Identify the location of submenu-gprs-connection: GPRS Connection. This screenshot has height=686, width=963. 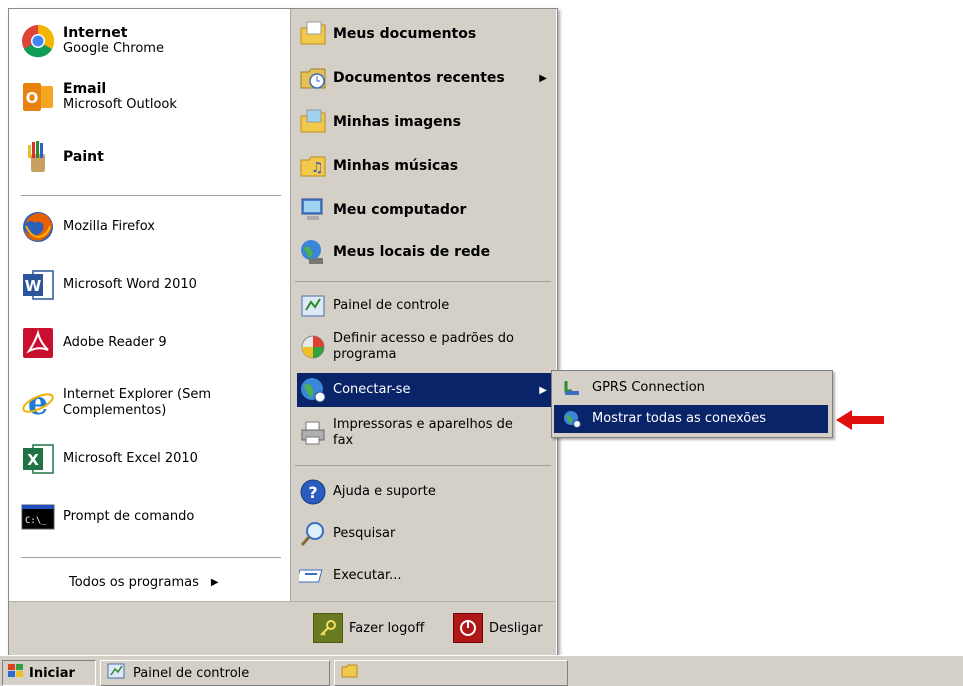
(691, 388).